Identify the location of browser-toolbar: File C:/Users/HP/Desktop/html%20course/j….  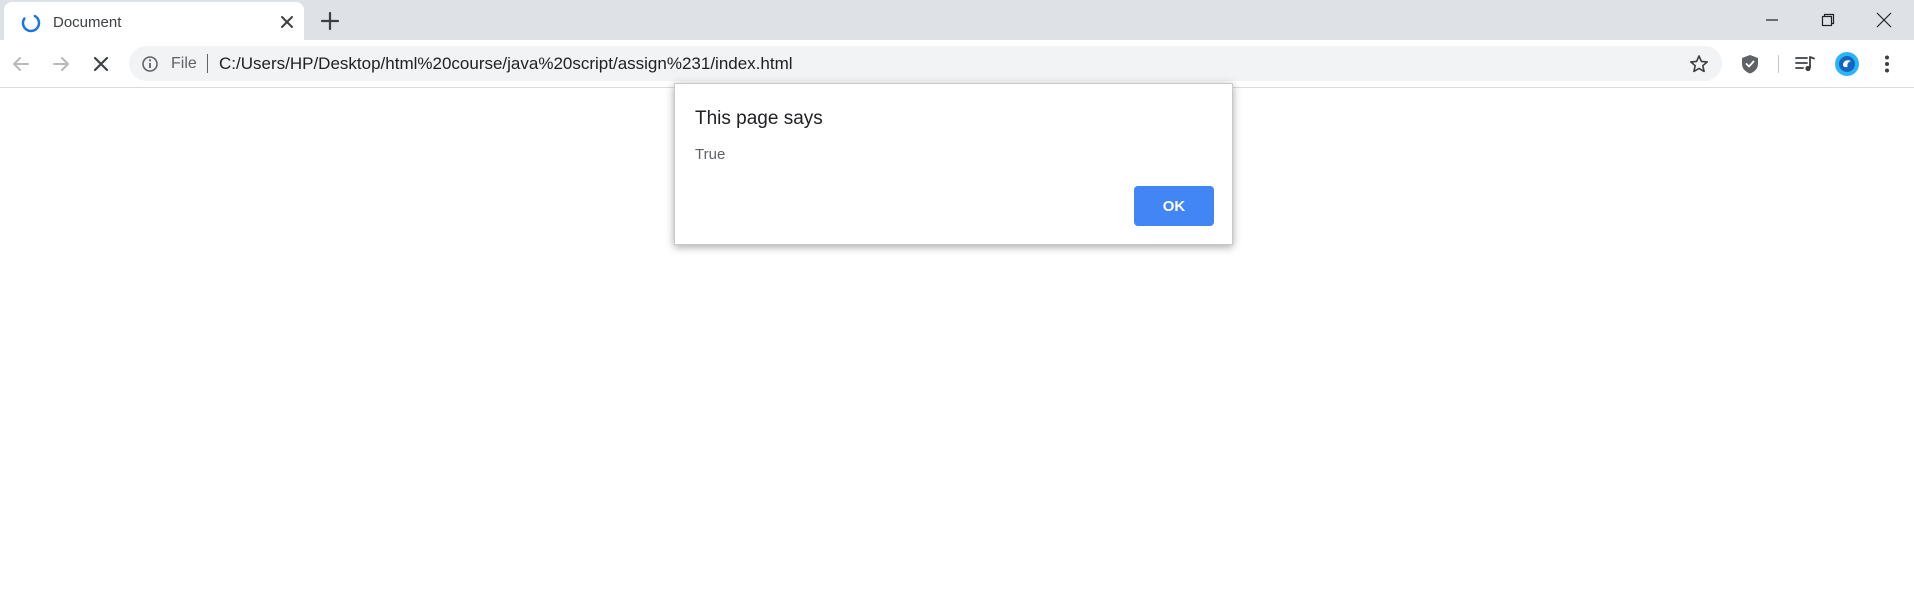
(957, 64).